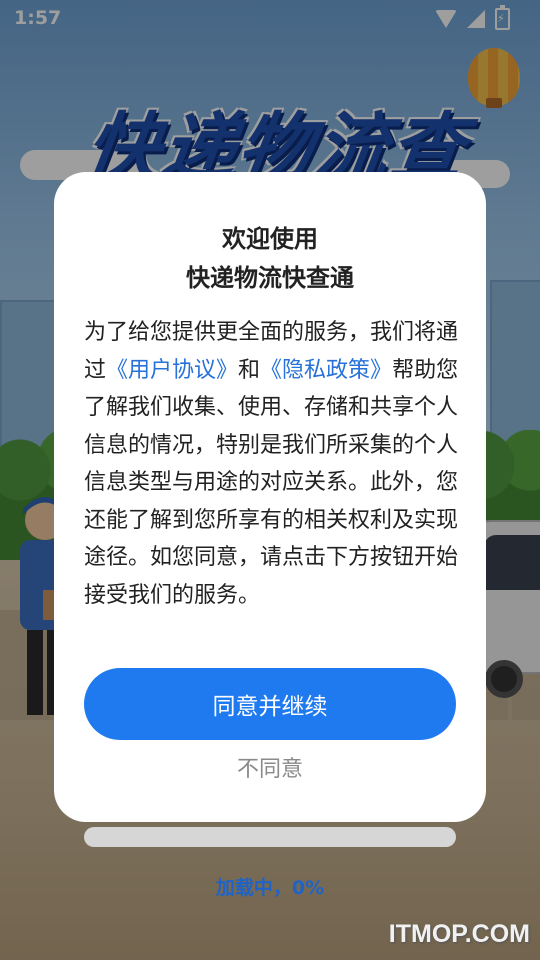 The image size is (540, 960). What do you see at coordinates (270, 259) in the screenshot?
I see `dialog-title: 欢迎使用 快递物流快查通` at bounding box center [270, 259].